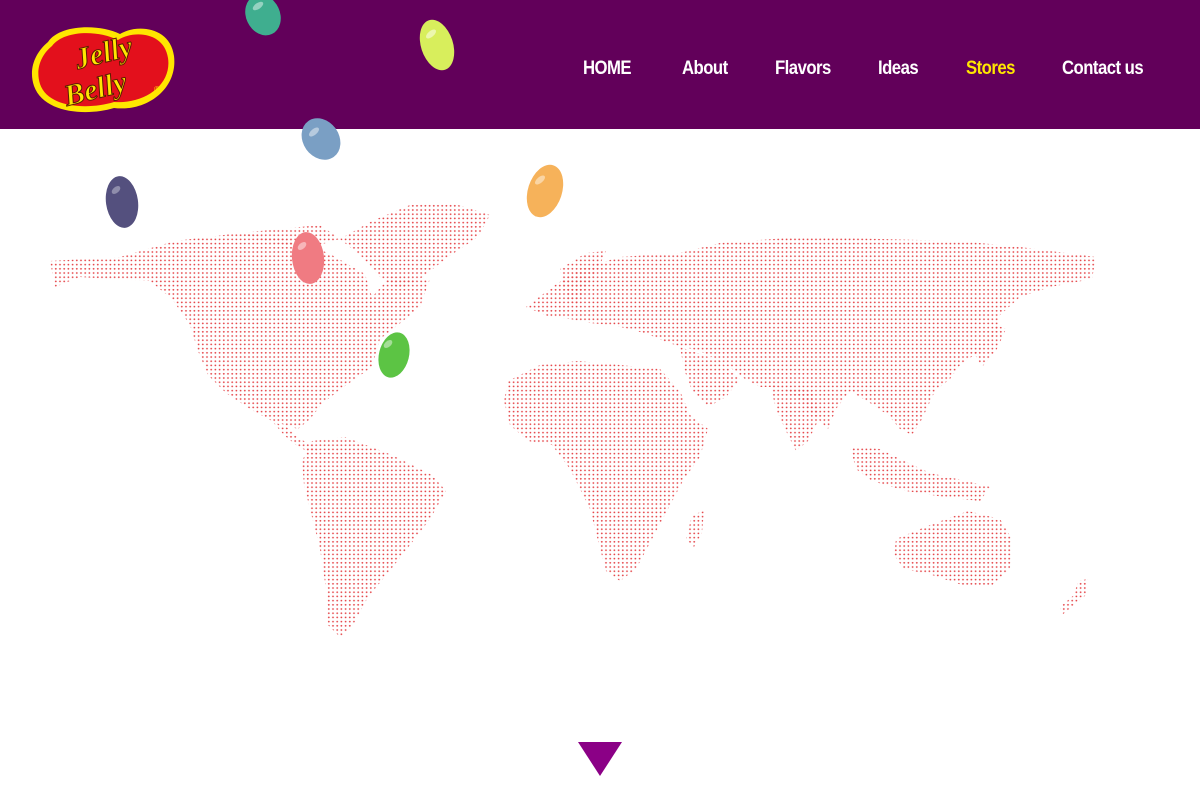 The height and width of the screenshot is (800, 1200). What do you see at coordinates (122, 202) in the screenshot?
I see `purple-jelly-bean-icon` at bounding box center [122, 202].